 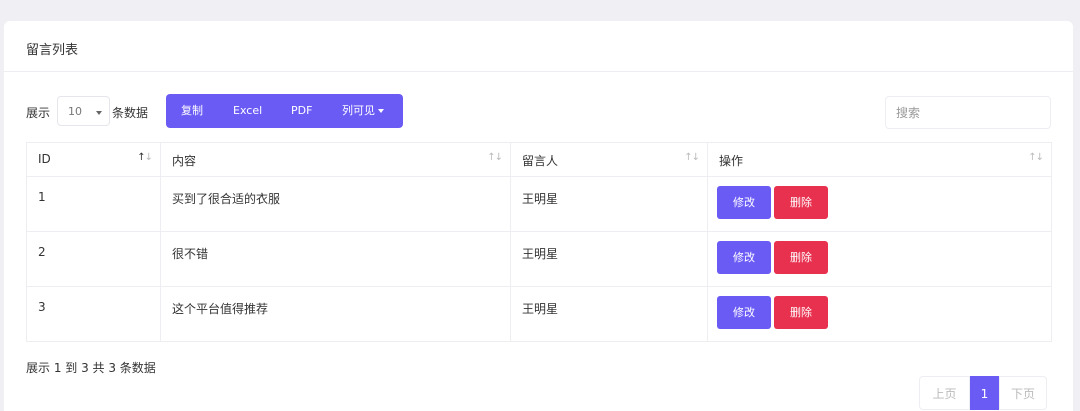 I want to click on pdf-button: PDF, so click(x=301, y=111).